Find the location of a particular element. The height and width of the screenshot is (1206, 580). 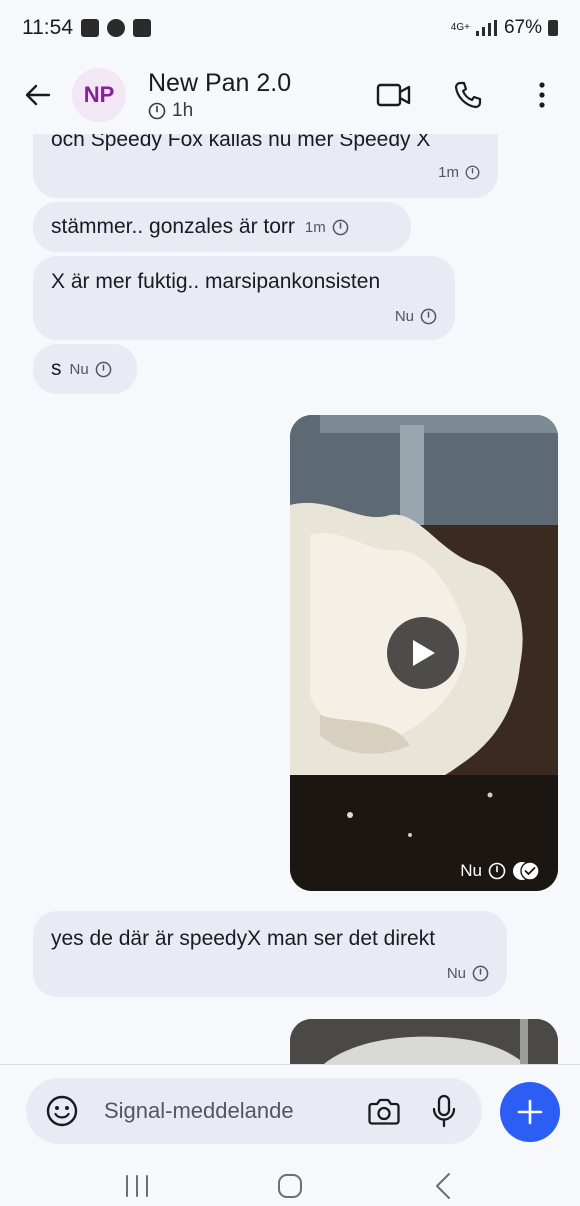

phone-icon is located at coordinates (468, 95).